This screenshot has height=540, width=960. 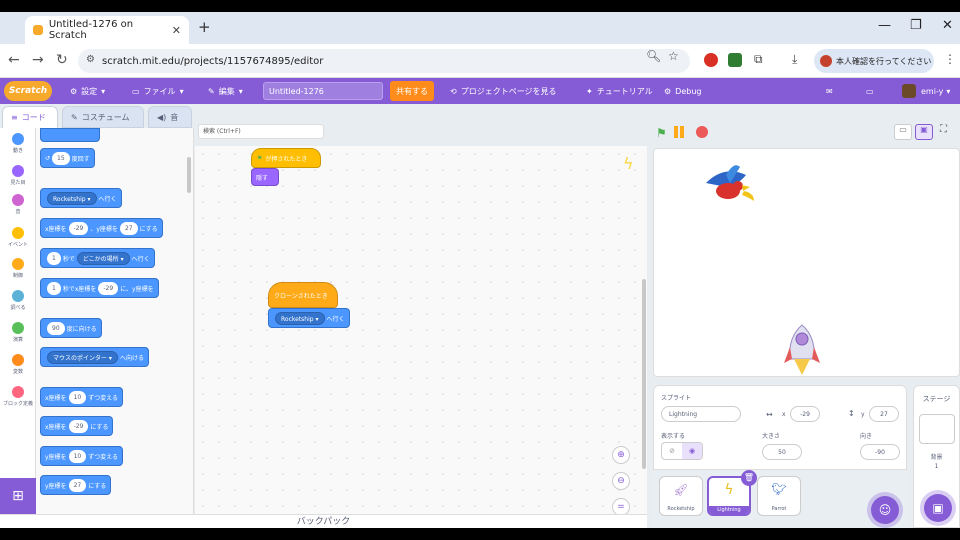 What do you see at coordinates (56, 328) in the screenshot?
I see `direction-value: 90` at bounding box center [56, 328].